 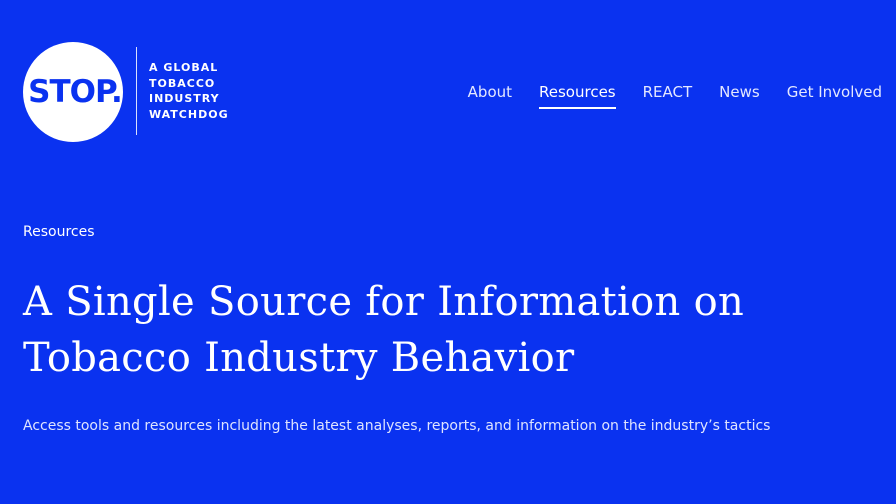 I want to click on logo-text: STOP., so click(x=75, y=92).